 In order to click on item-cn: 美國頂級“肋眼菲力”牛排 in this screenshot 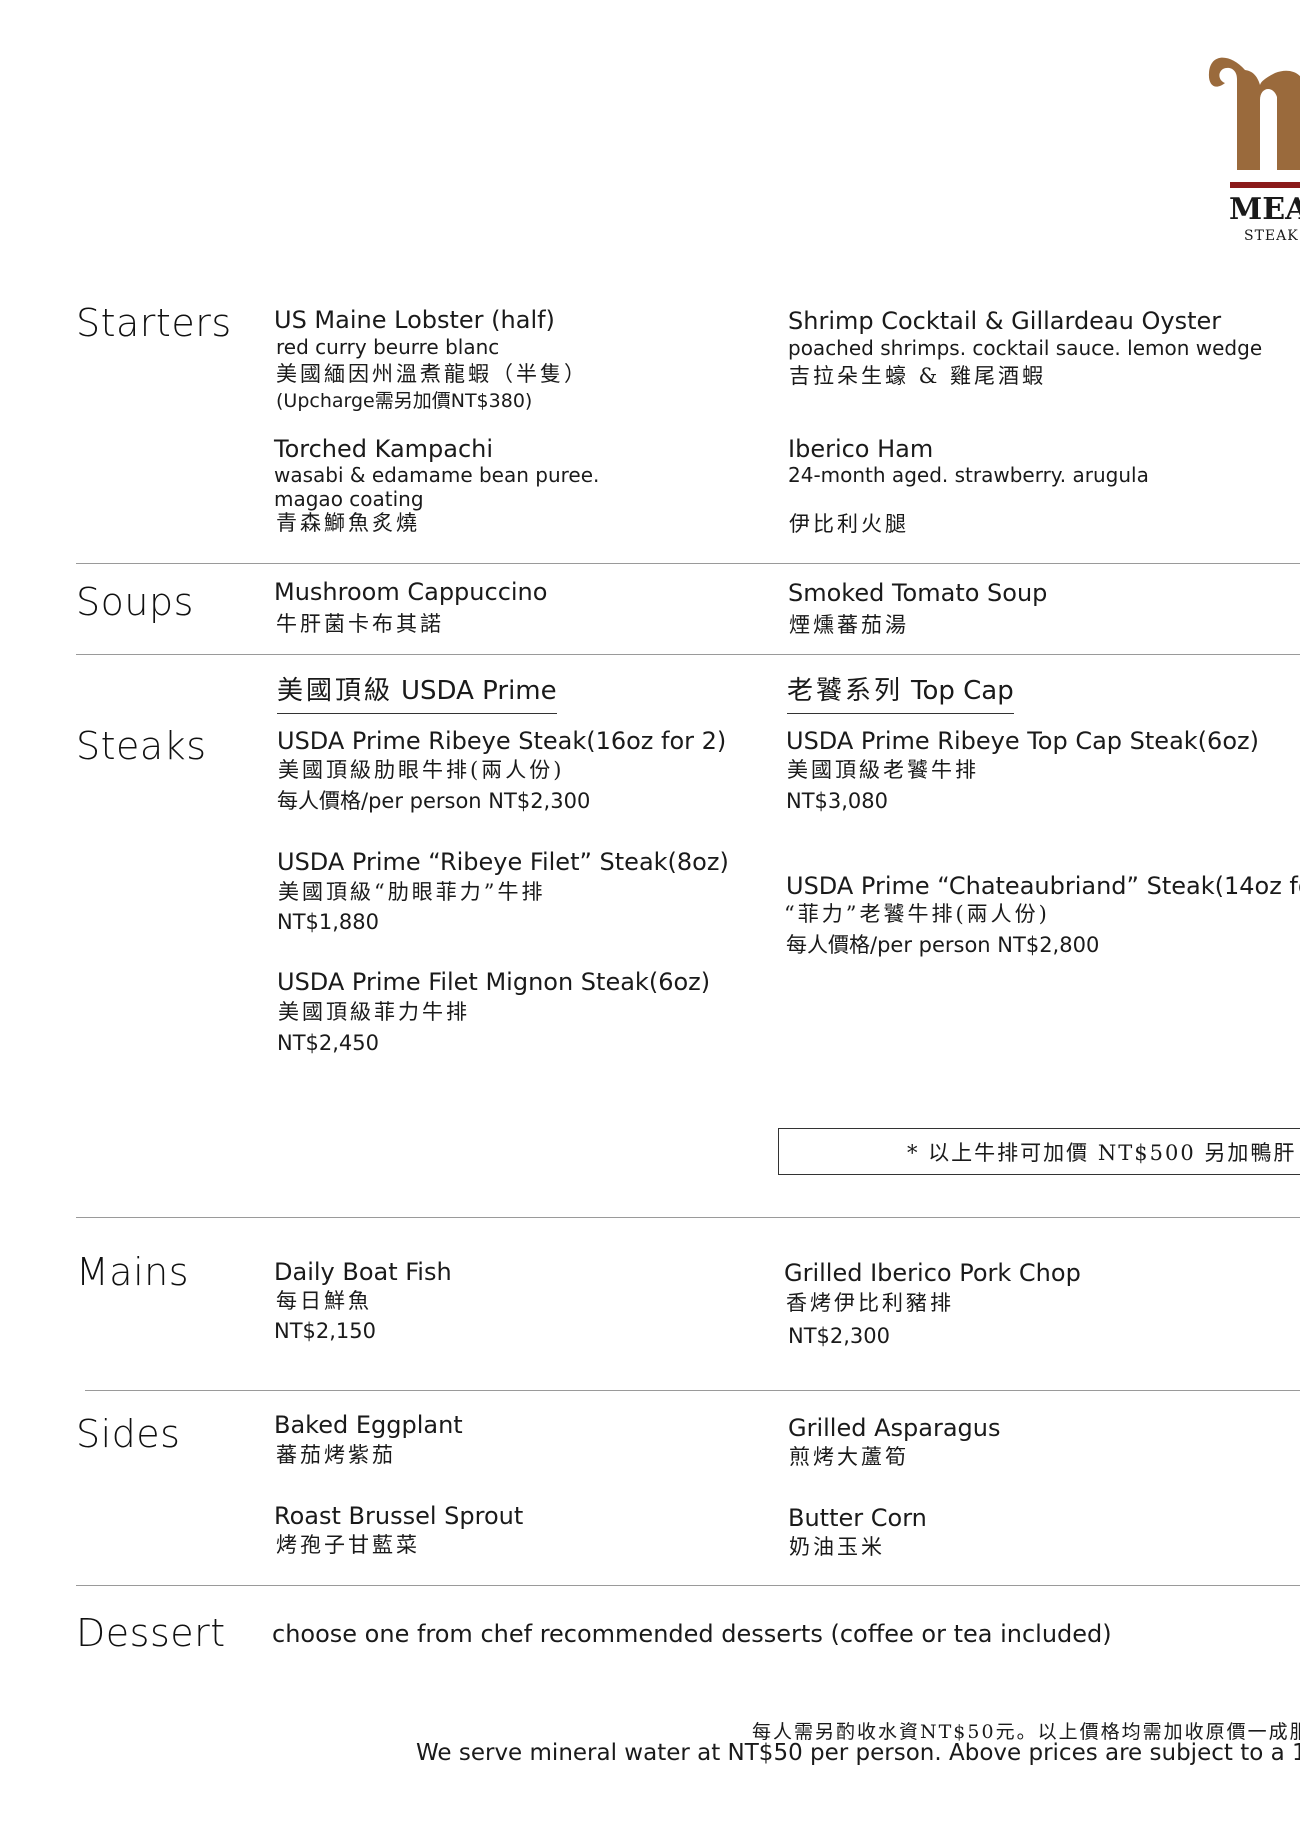, I will do `click(412, 892)`.